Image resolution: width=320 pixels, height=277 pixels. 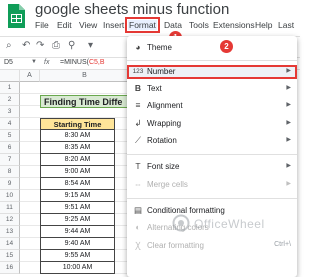 I want to click on row-header: 11, so click(x=10, y=208).